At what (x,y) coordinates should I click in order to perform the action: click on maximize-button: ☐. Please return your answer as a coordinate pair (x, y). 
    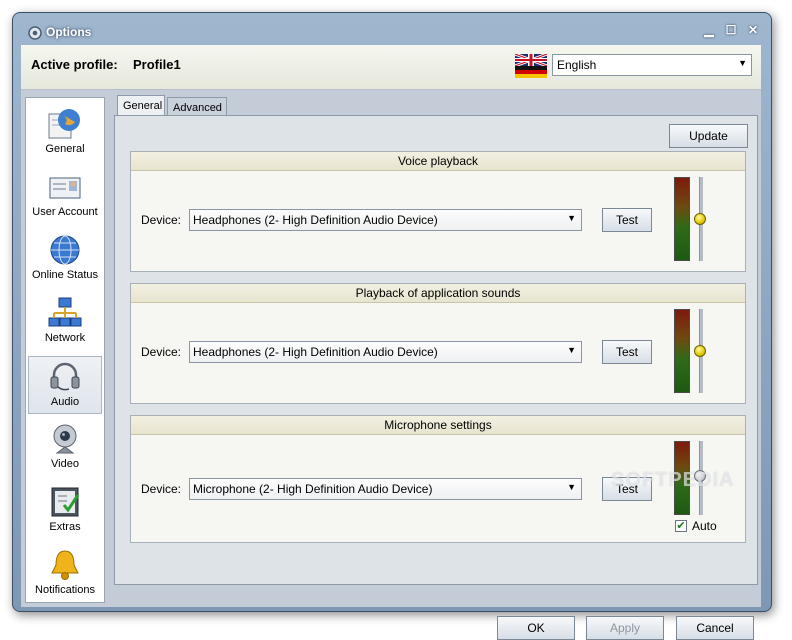
    Looking at the image, I should click on (731, 30).